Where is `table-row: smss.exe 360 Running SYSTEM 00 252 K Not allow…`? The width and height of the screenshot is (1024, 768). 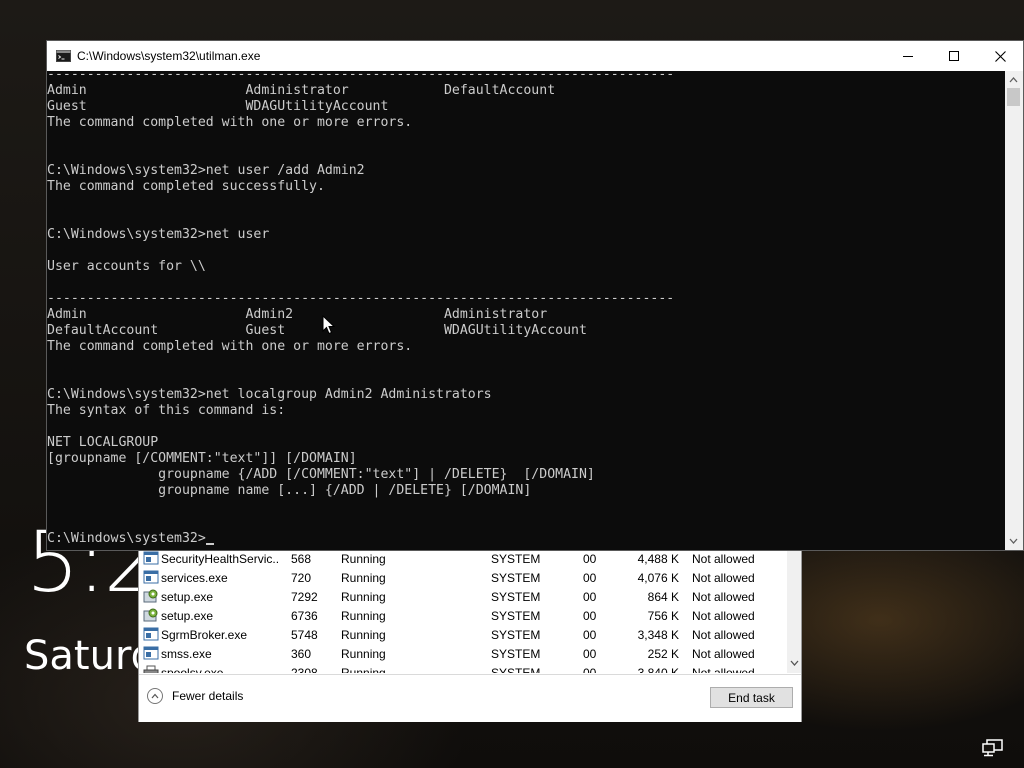 table-row: smss.exe 360 Running SYSTEM 00 252 K Not allow… is located at coordinates (463, 653).